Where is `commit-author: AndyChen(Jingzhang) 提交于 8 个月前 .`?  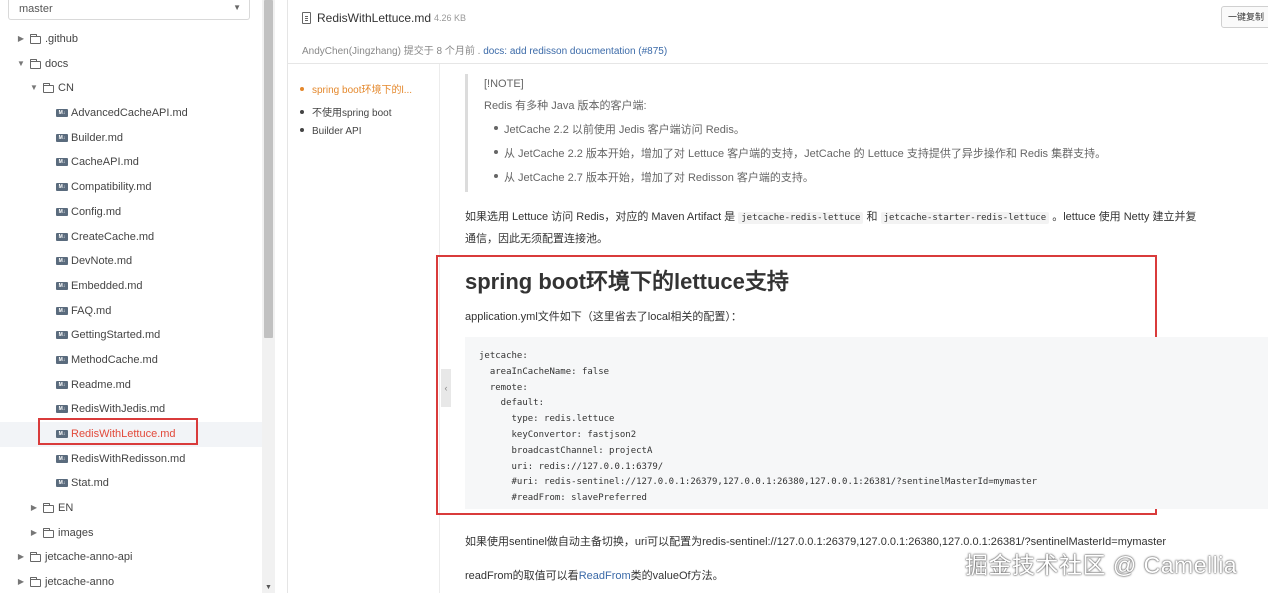
commit-author: AndyChen(Jingzhang) 提交于 8 个月前 . is located at coordinates (393, 51).